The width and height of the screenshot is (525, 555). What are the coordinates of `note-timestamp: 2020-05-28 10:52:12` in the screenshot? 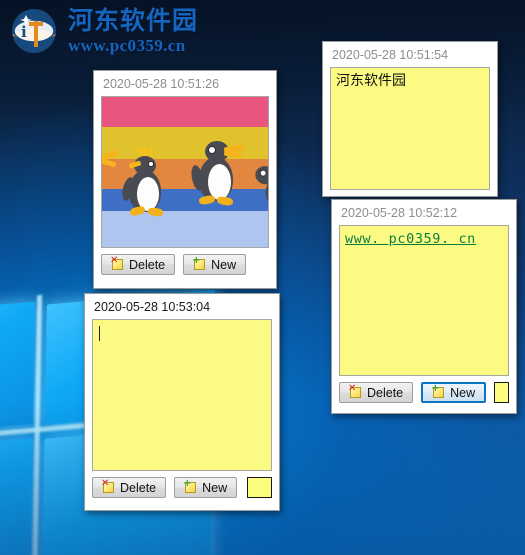 It's located at (399, 213).